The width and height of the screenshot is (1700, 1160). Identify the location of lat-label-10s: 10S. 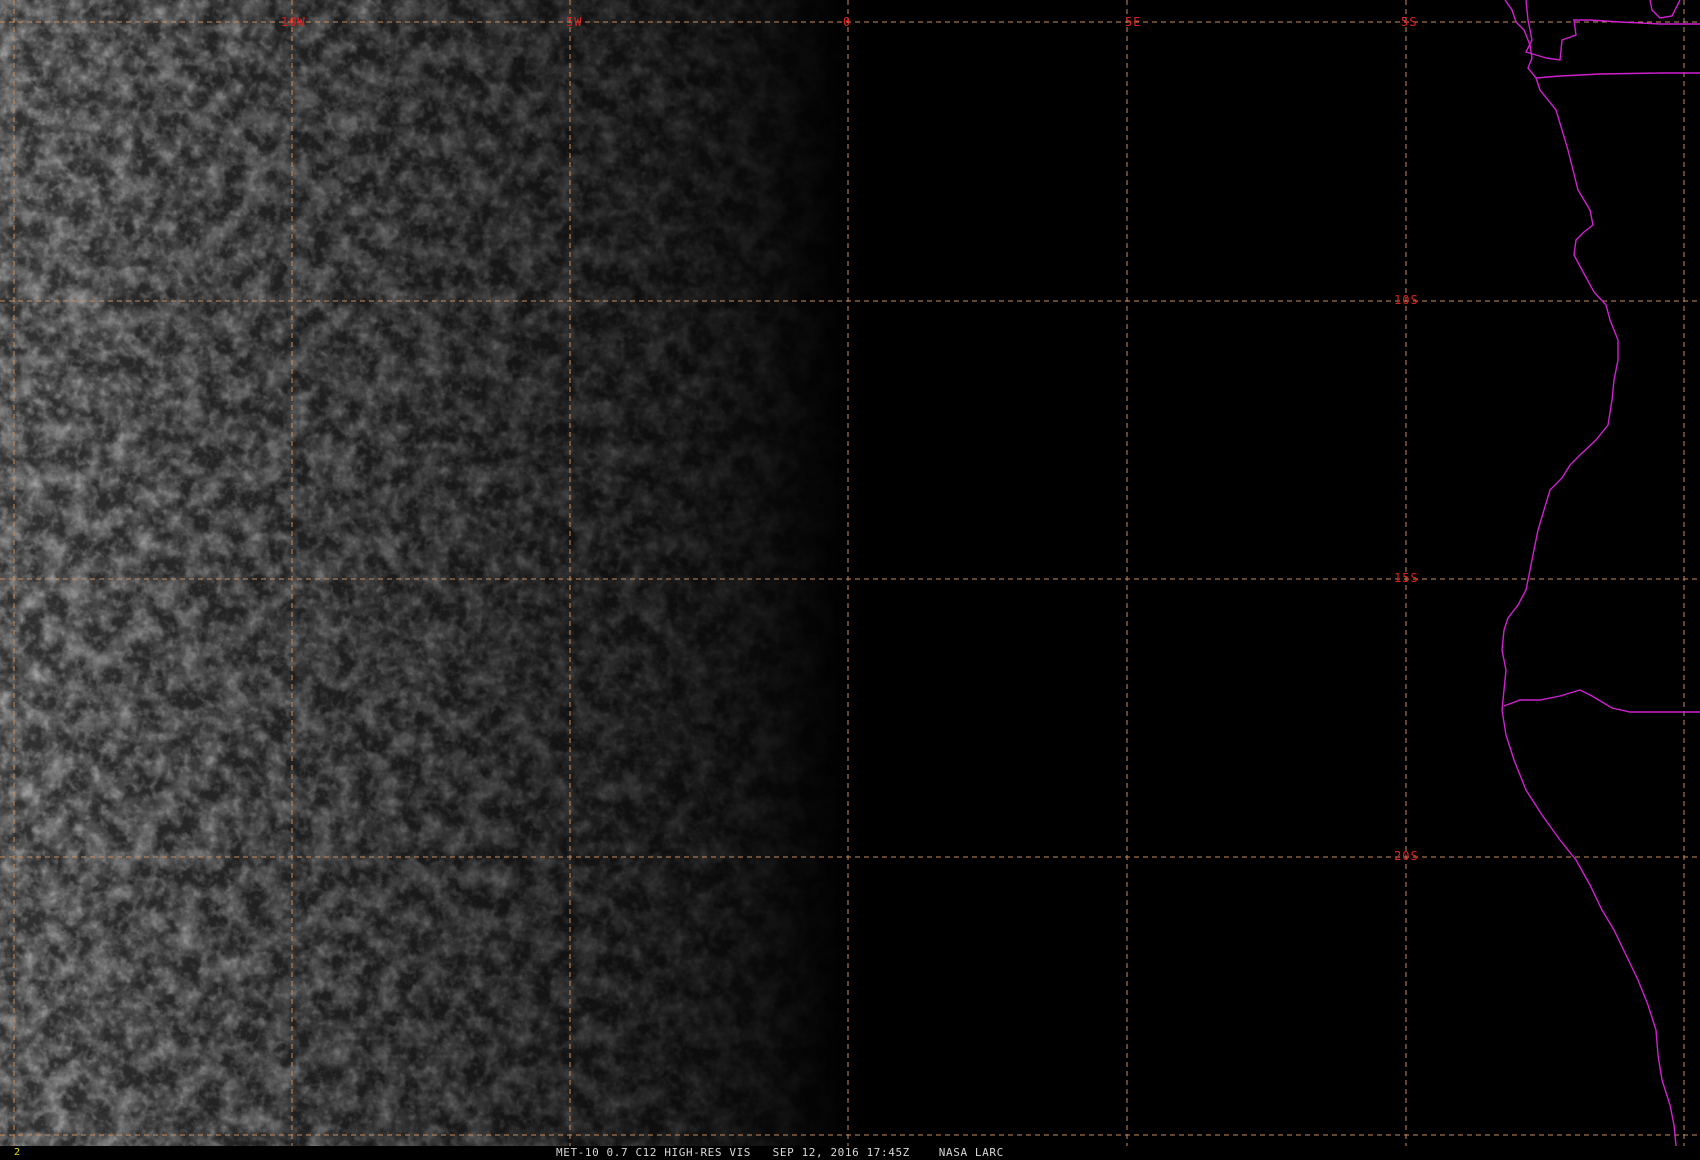
(1406, 300).